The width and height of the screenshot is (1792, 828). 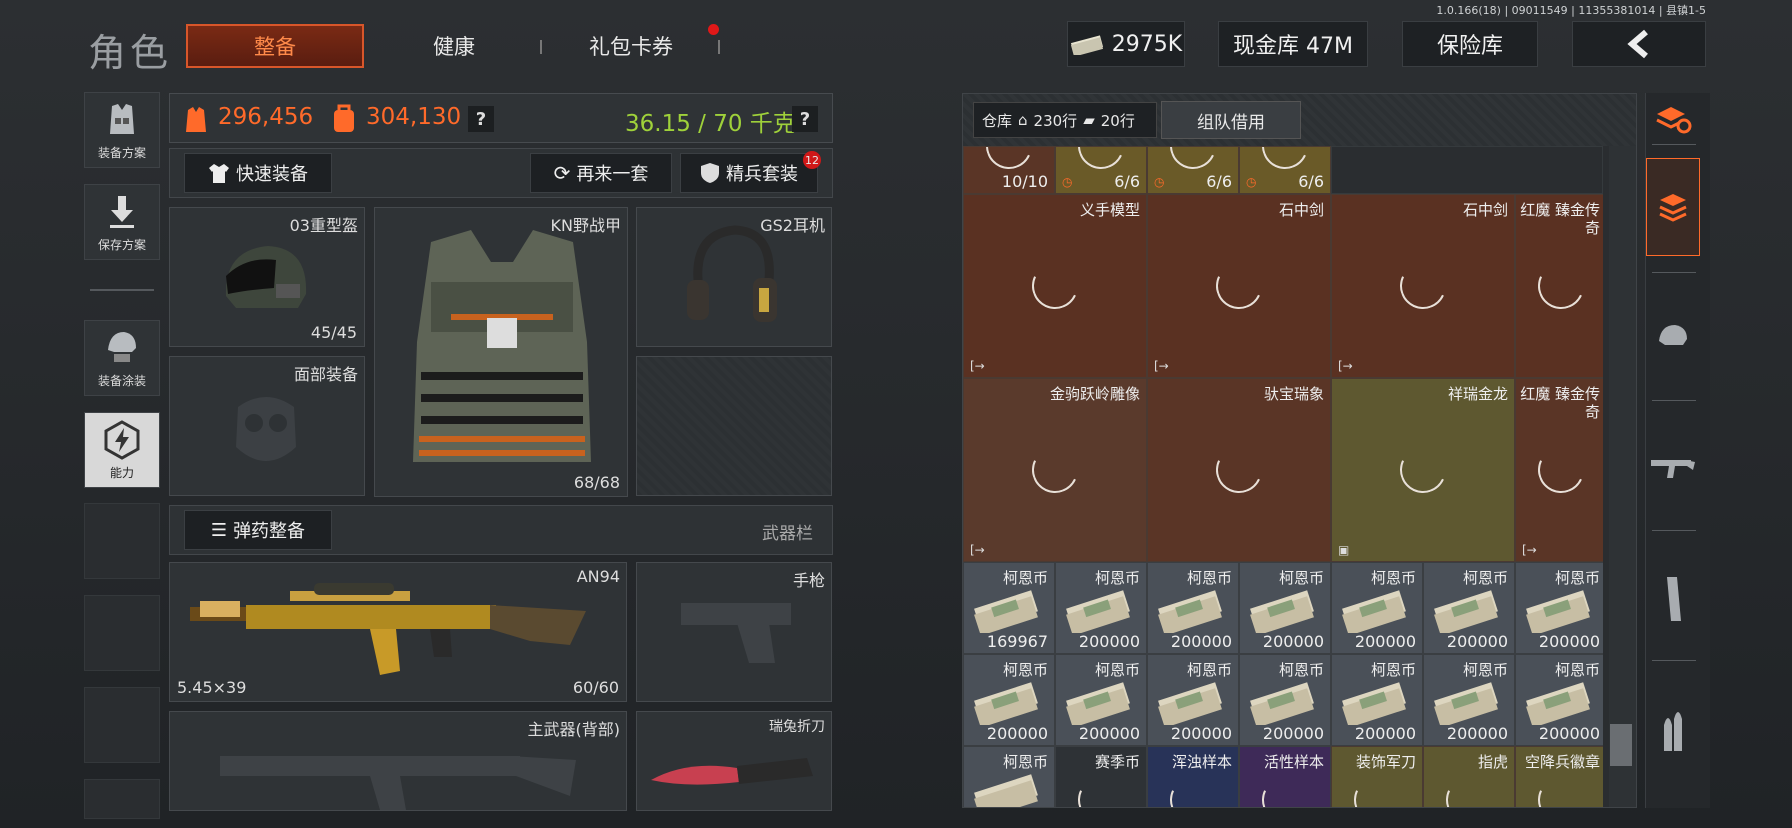 What do you see at coordinates (130, 53) in the screenshot?
I see `page-title: 角色` at bounding box center [130, 53].